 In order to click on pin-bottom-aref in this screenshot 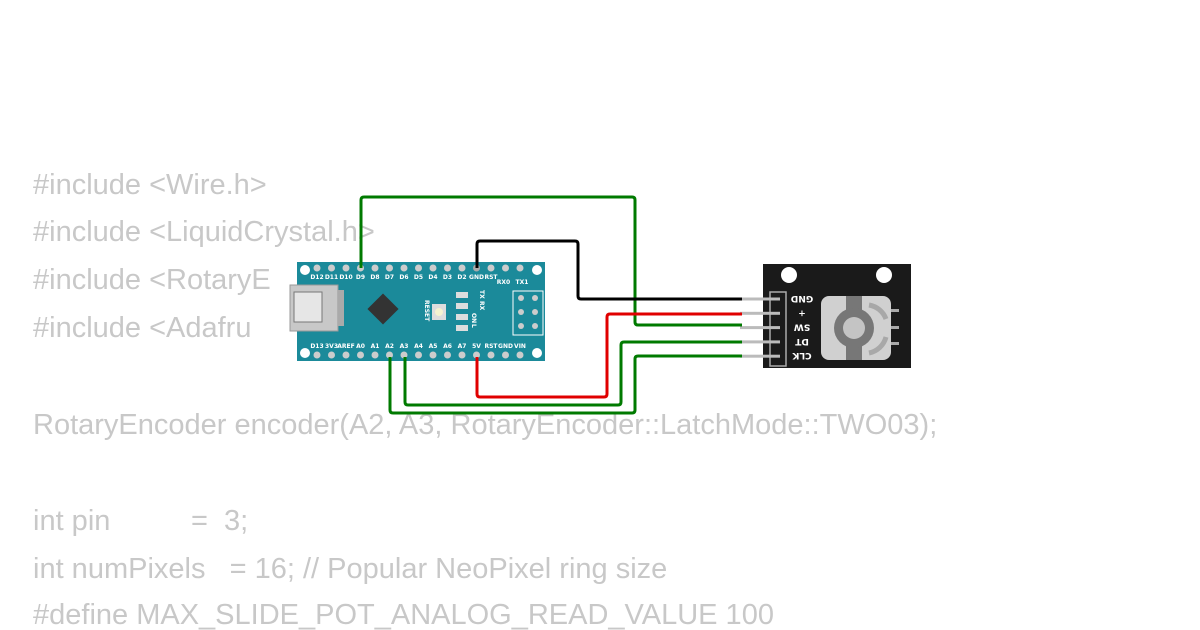, I will do `click(346, 355)`.